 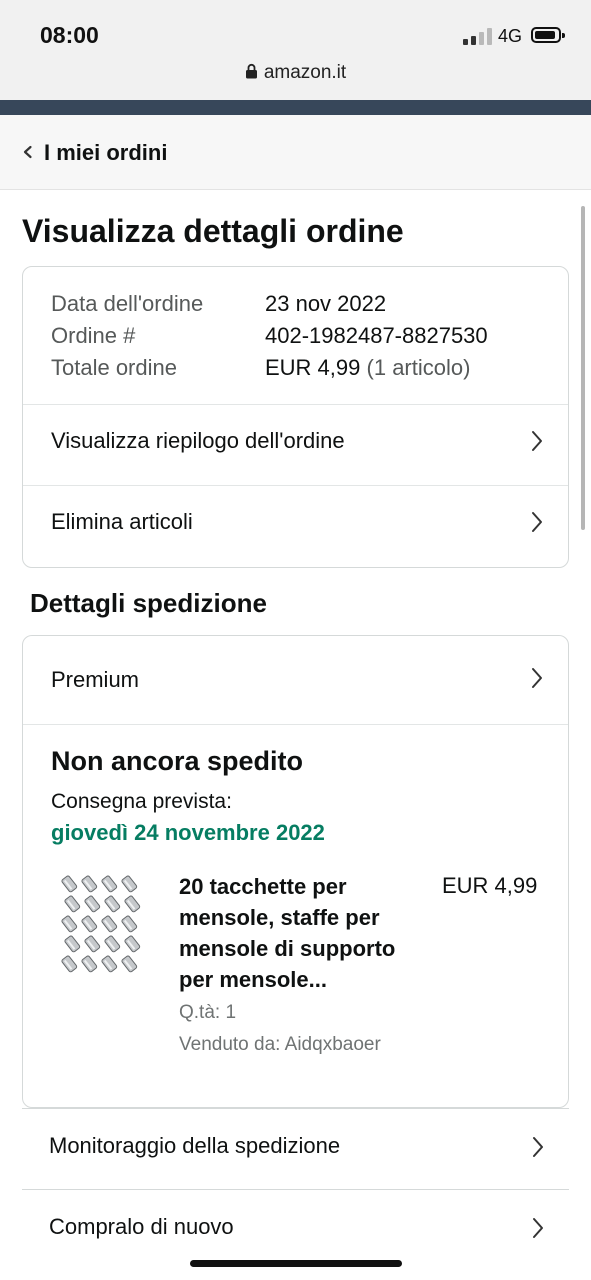 I want to click on delivery-estimate-label: Consegna prevista:, so click(x=141, y=801).